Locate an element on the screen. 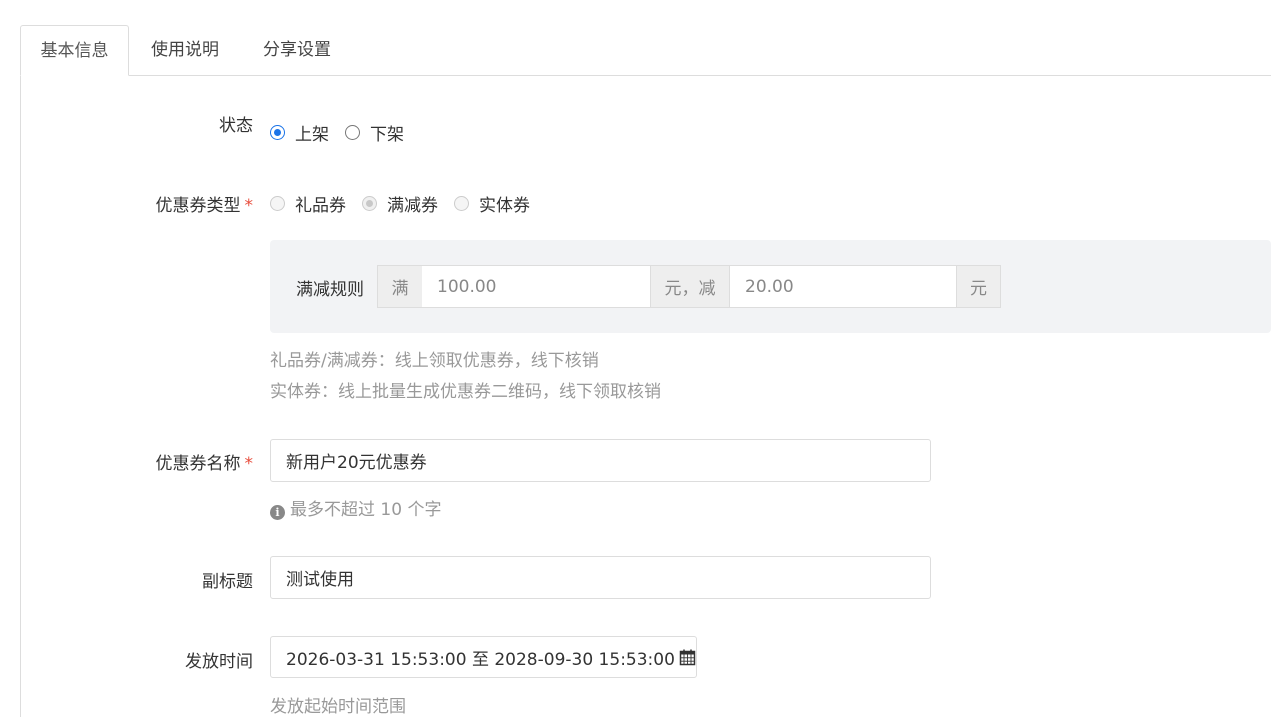 The image size is (1271, 717). coupon-type-label: 优惠券类型 * is located at coordinates (205, 203).